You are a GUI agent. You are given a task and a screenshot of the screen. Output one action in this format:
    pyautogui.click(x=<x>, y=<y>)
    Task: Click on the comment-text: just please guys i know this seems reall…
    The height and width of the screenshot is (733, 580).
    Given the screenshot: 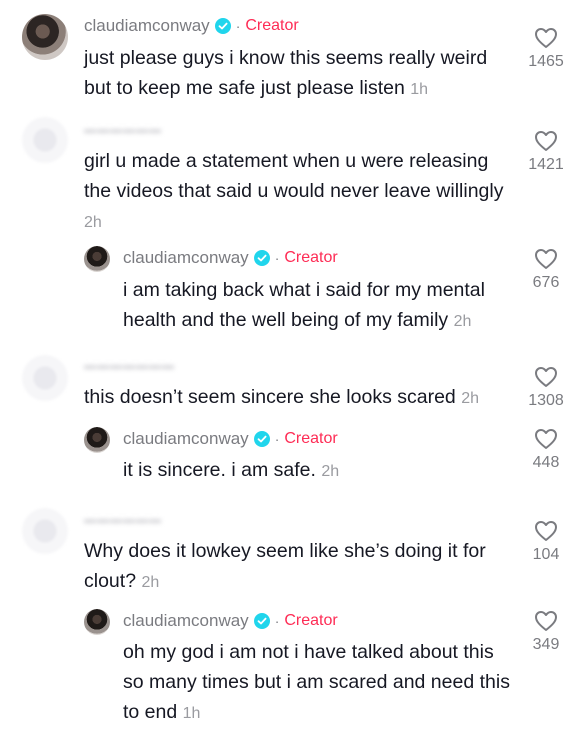 What is the action you would take?
    pyautogui.click(x=286, y=73)
    